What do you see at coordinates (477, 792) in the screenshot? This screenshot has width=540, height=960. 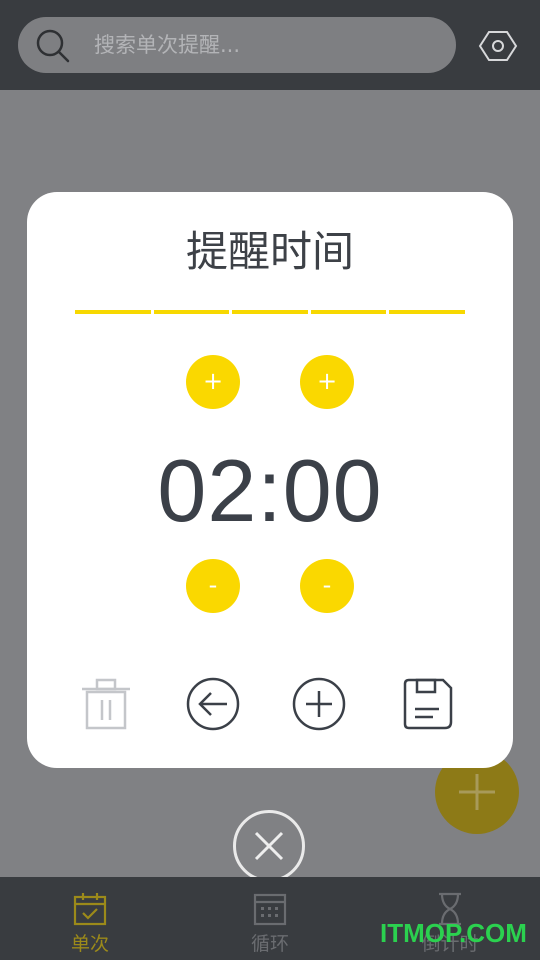 I see `plus-icon` at bounding box center [477, 792].